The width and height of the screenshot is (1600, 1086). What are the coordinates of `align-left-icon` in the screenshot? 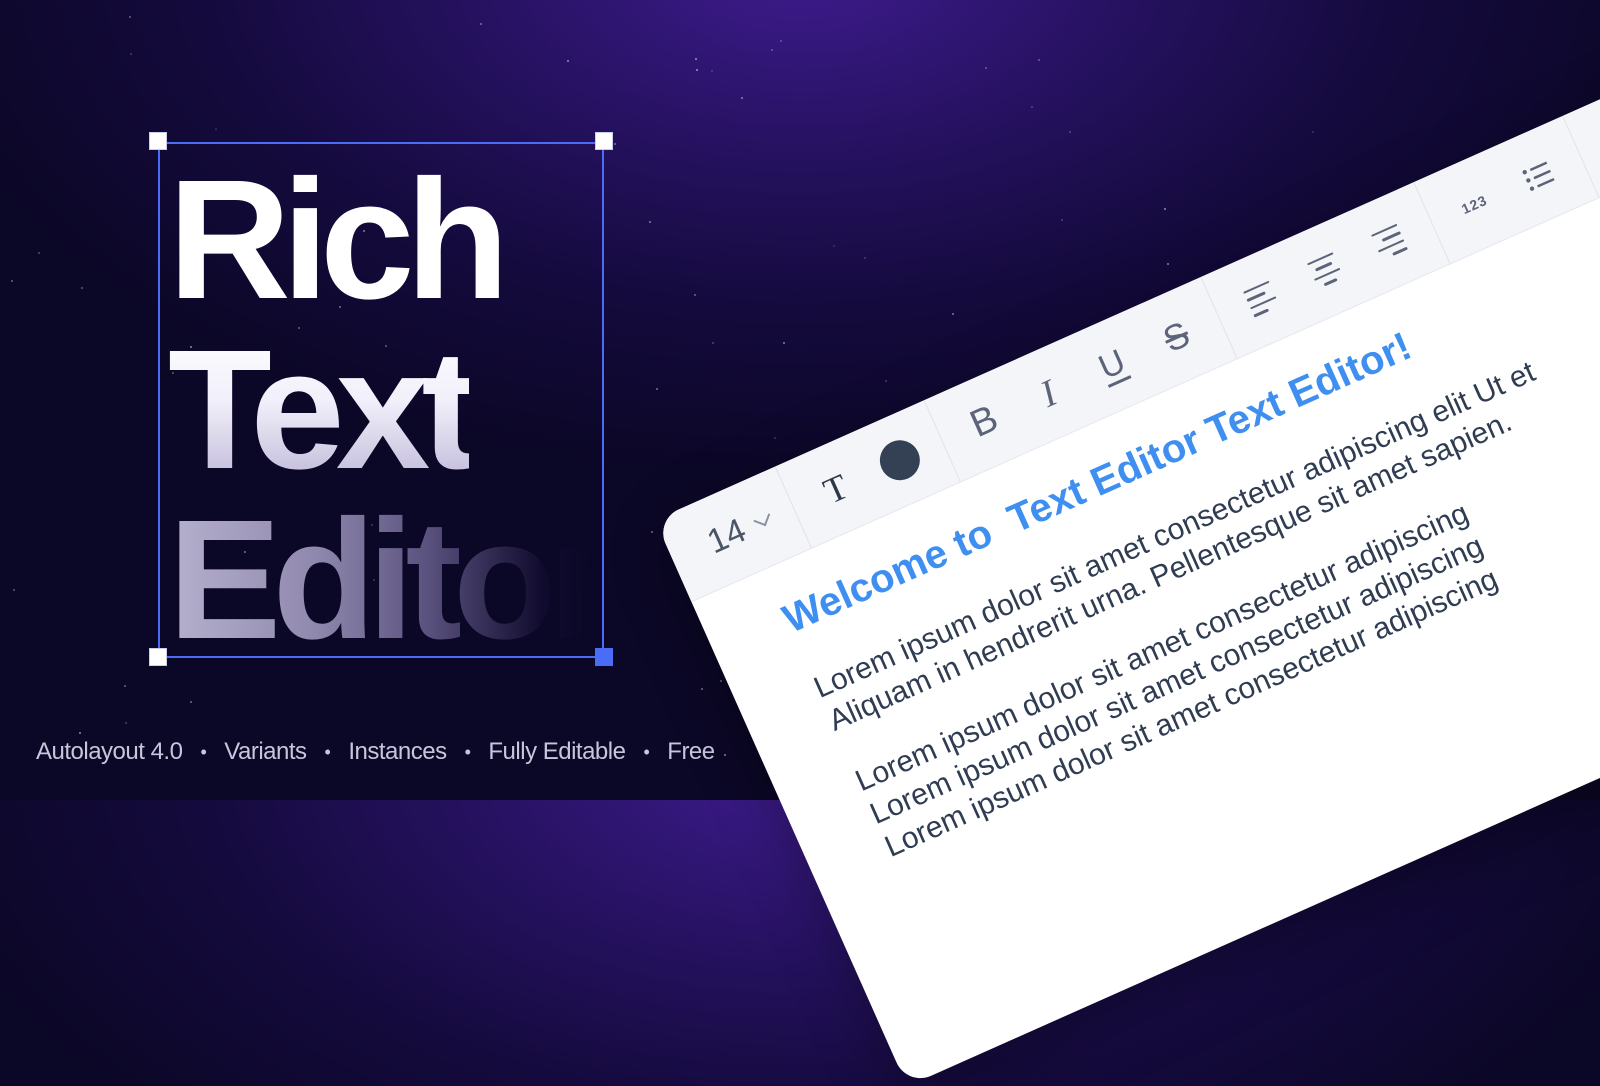 It's located at (1261, 298).